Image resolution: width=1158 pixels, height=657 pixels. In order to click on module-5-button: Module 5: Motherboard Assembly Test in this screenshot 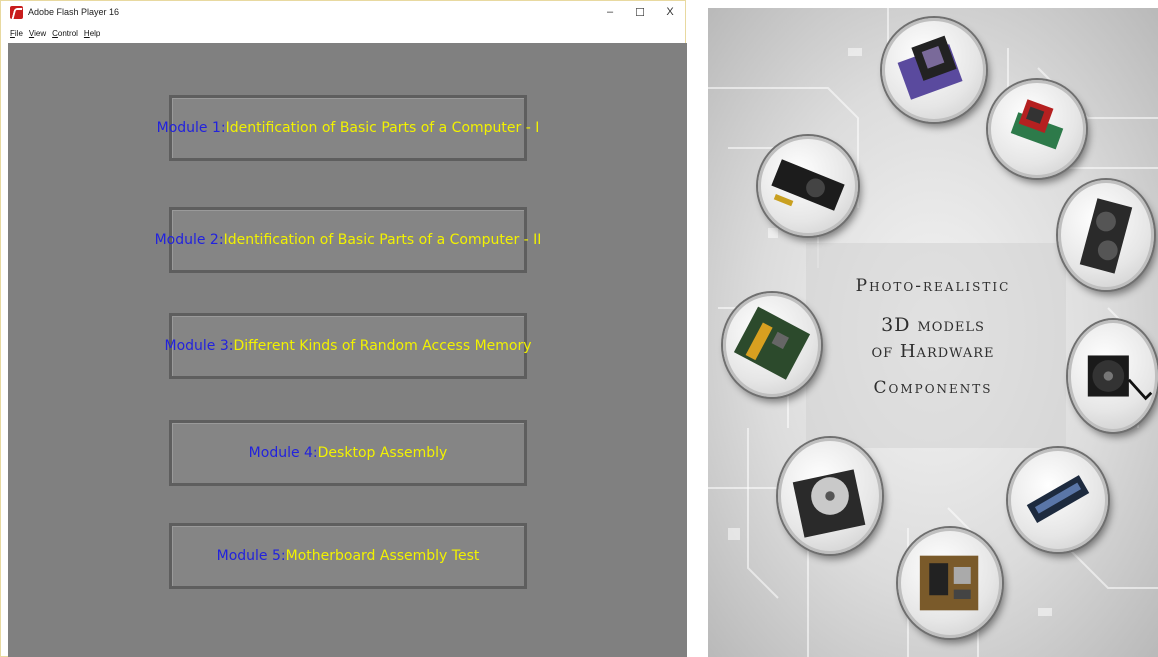, I will do `click(348, 556)`.